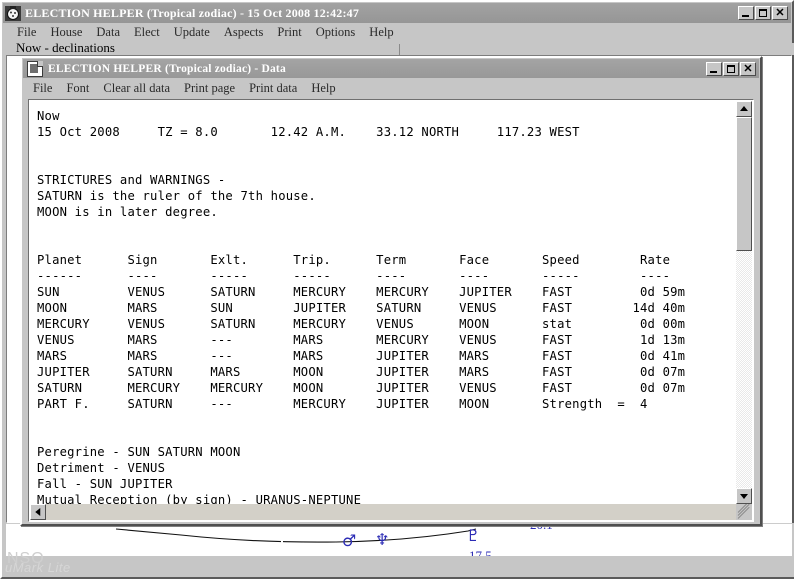 Image resolution: width=794 pixels, height=579 pixels. I want to click on scroll-up-button, so click(744, 109).